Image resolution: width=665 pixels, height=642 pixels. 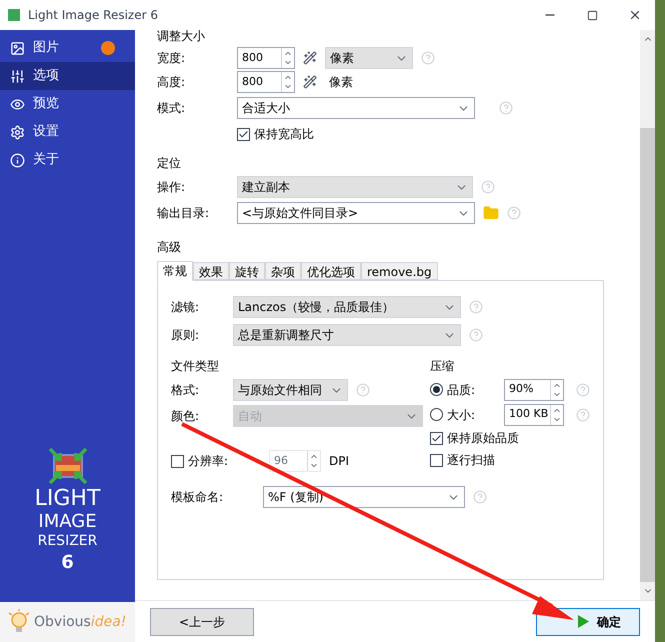 What do you see at coordinates (534, 415) in the screenshot?
I see `spin-field: 100 KB` at bounding box center [534, 415].